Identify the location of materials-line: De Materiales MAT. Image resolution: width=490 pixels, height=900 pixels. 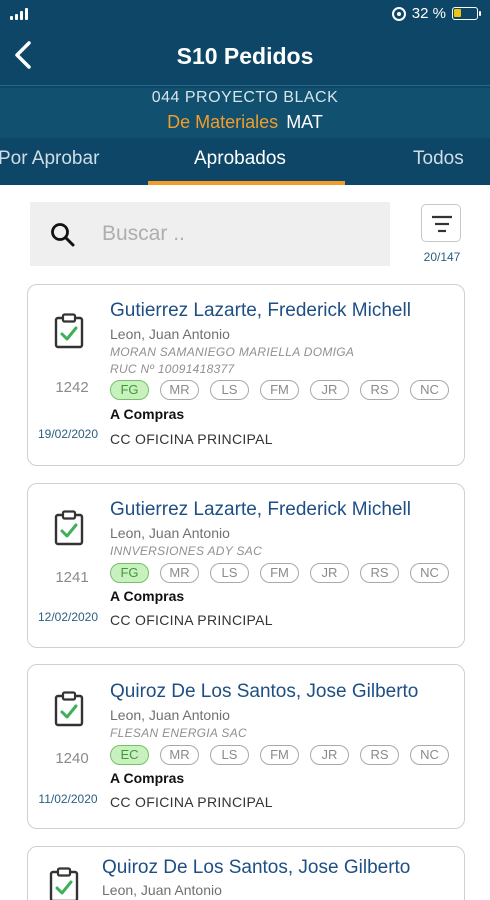
(245, 122).